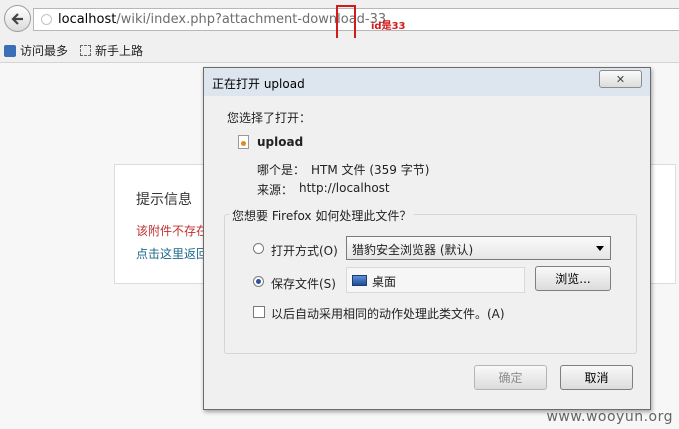  What do you see at coordinates (258, 84) in the screenshot?
I see `dialog-title: 正在打开 upload` at bounding box center [258, 84].